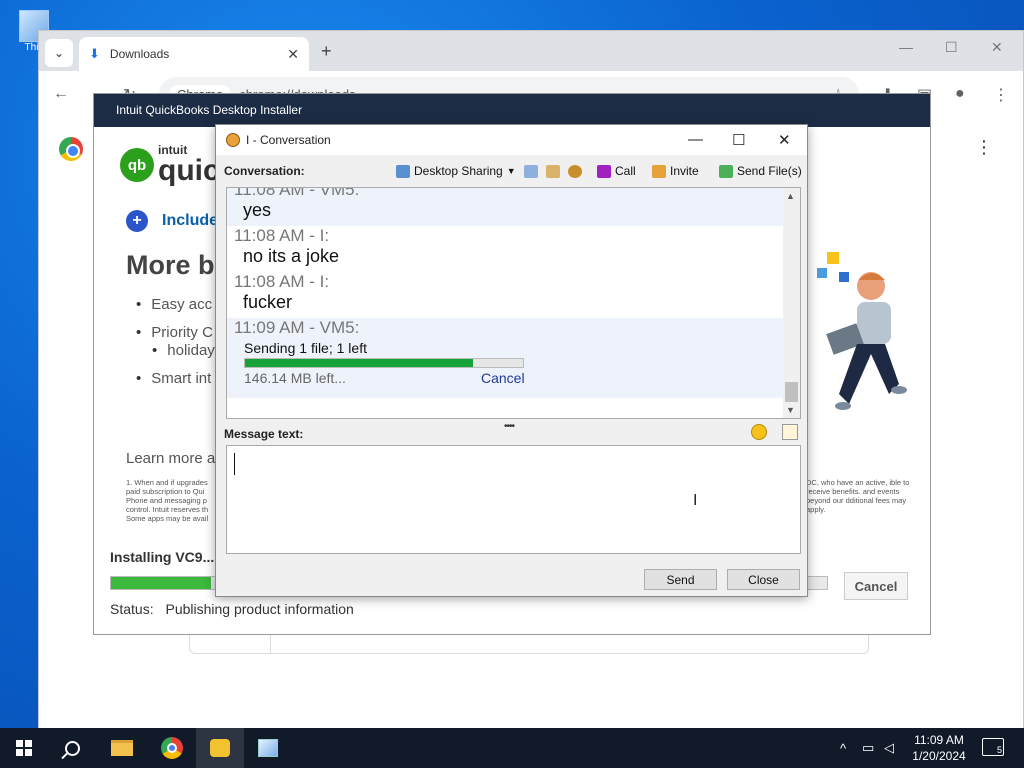 The width and height of the screenshot is (1024, 768). I want to click on invite-people-icon, so click(659, 171).